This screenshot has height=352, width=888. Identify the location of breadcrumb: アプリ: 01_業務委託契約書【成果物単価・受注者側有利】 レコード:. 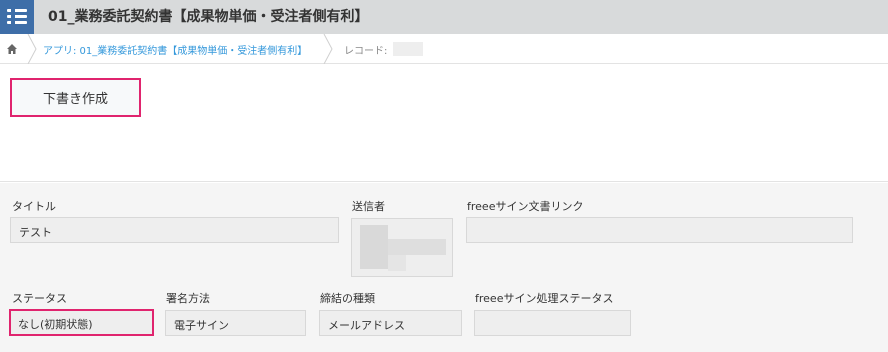
(444, 49).